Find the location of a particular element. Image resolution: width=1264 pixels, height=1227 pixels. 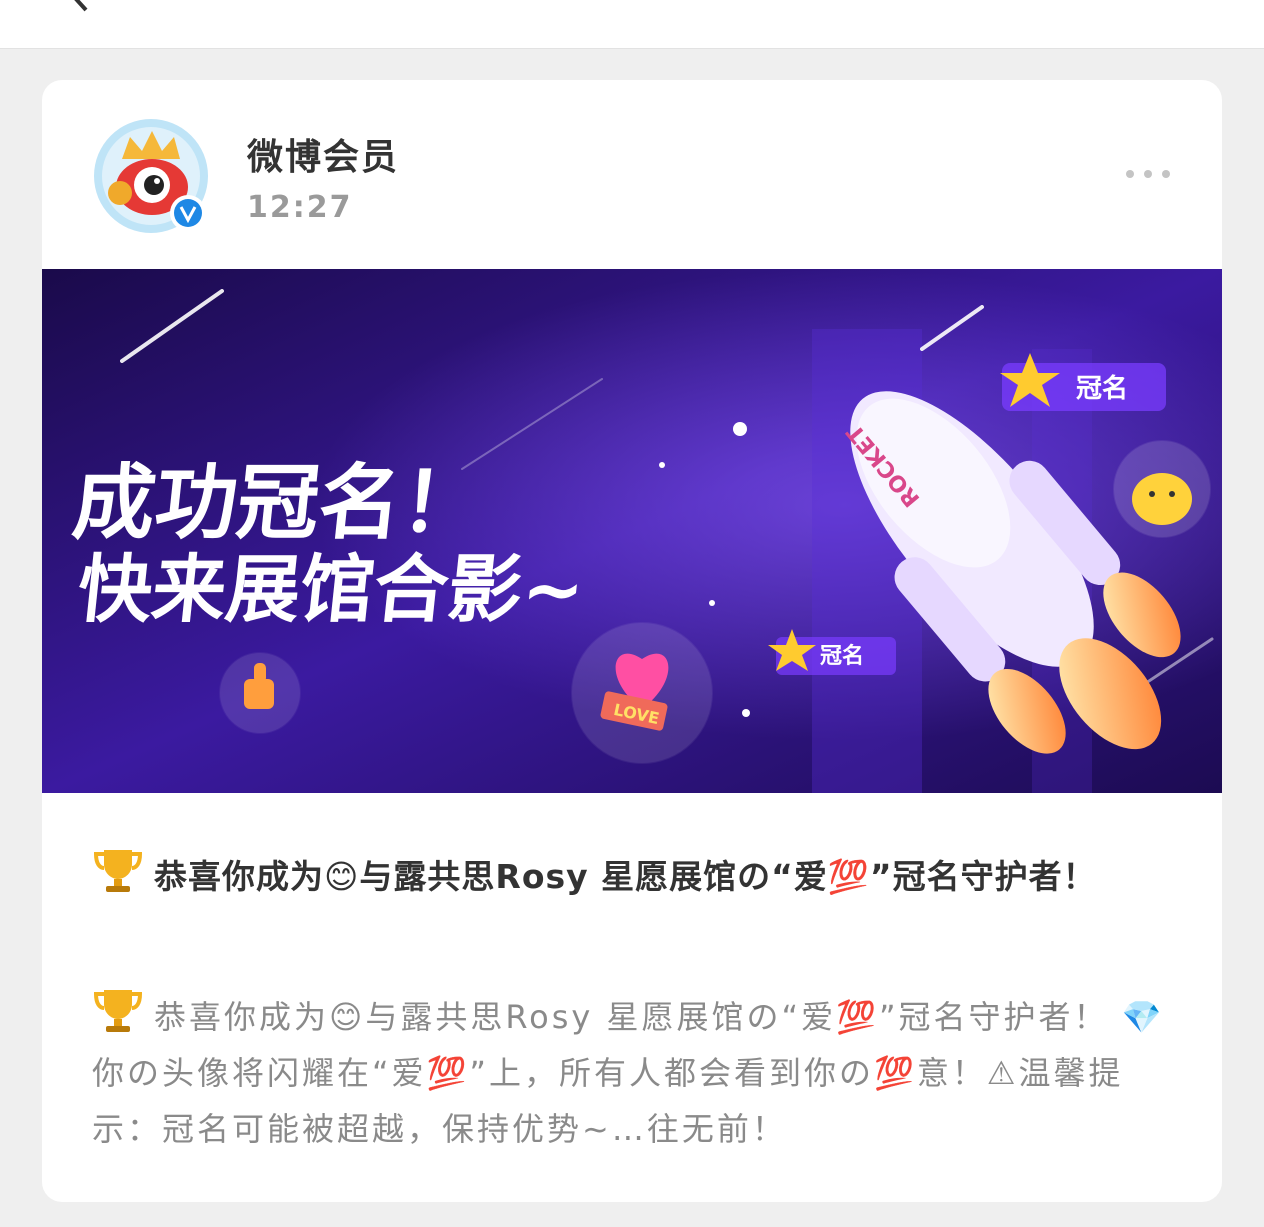

post-headline-text: 恭喜你成为😊与露共思Rosy 星愿展馆の“爱💯”冠名守护者！ is located at coordinates (625, 876).